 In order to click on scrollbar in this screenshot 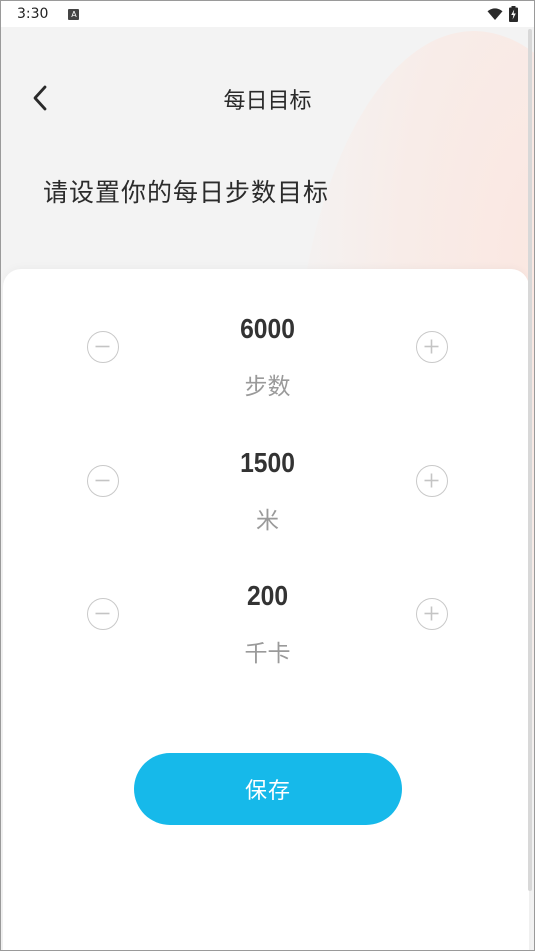, I will do `click(530, 460)`.